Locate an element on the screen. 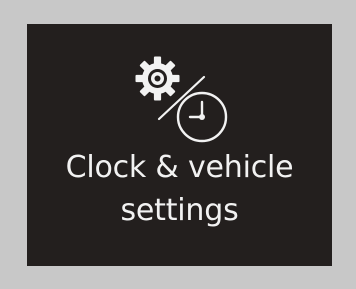 This screenshot has height=289, width=356. tile-label-line-2: settings is located at coordinates (179, 210).